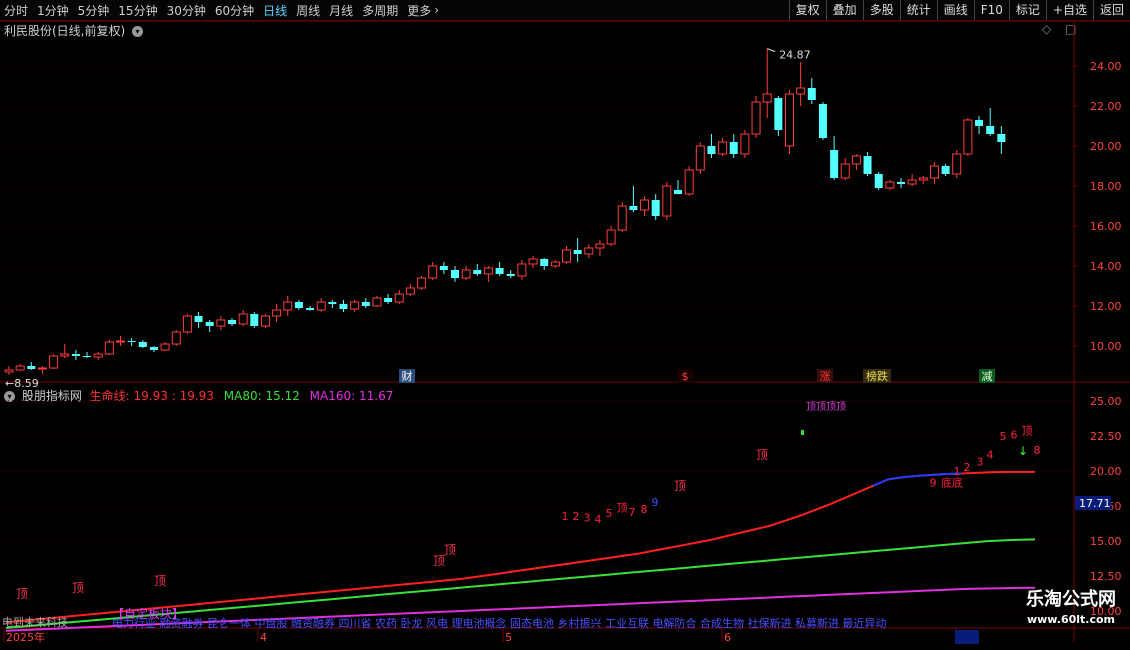 The image size is (1130, 650). I want to click on purple-top-signal: 顶顶顶顶, so click(826, 407).